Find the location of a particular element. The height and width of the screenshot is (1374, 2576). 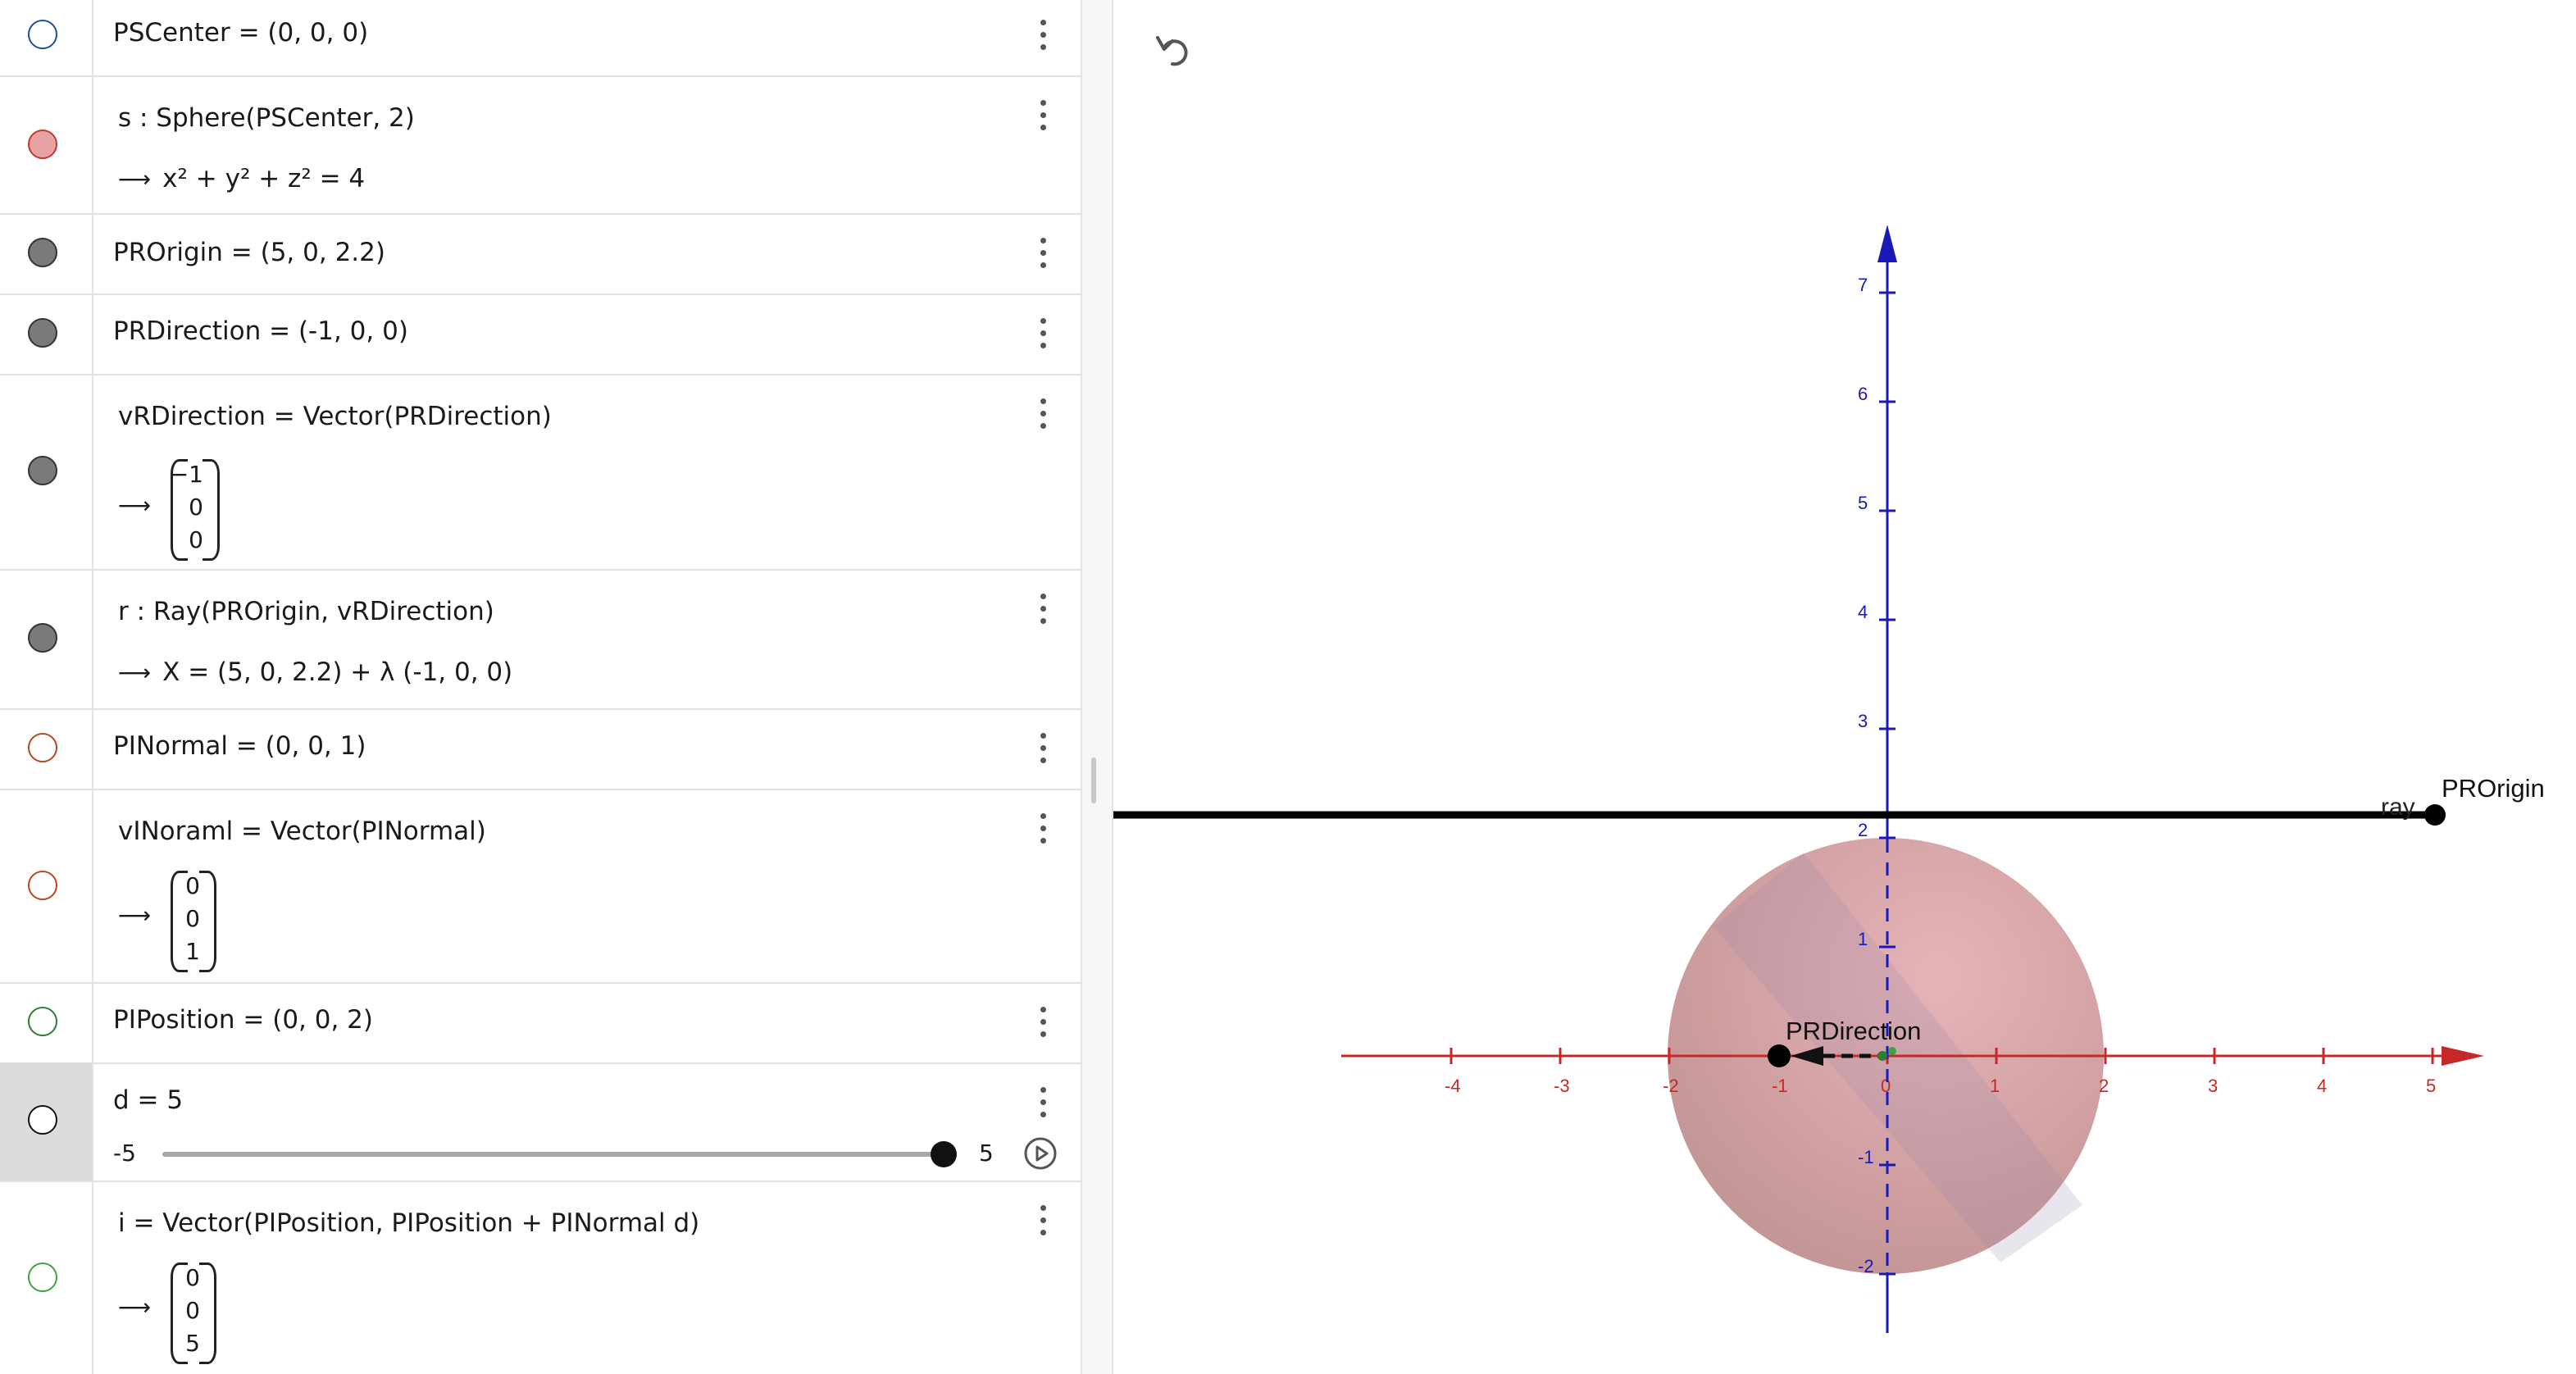

algebra-input: PSCenter = (0, 0, 0) is located at coordinates (240, 33).